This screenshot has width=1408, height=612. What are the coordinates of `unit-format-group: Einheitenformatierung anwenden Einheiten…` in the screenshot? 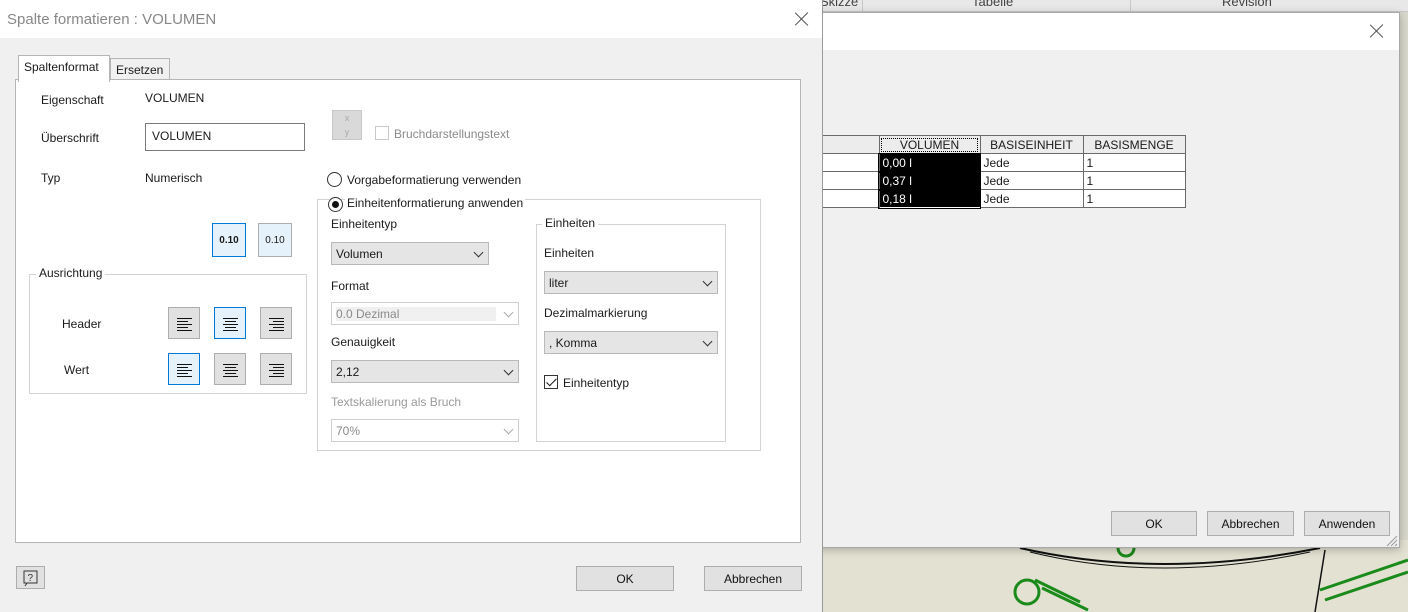 It's located at (539, 323).